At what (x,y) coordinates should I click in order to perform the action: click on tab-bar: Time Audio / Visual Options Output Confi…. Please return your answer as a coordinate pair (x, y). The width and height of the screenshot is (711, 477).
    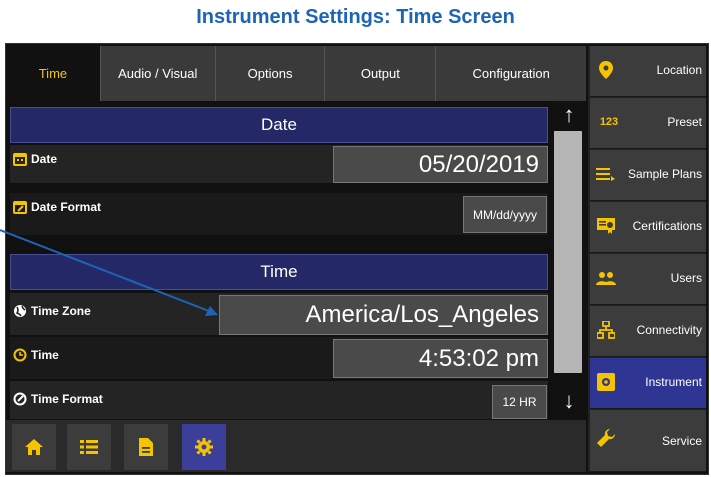
    Looking at the image, I should click on (296, 73).